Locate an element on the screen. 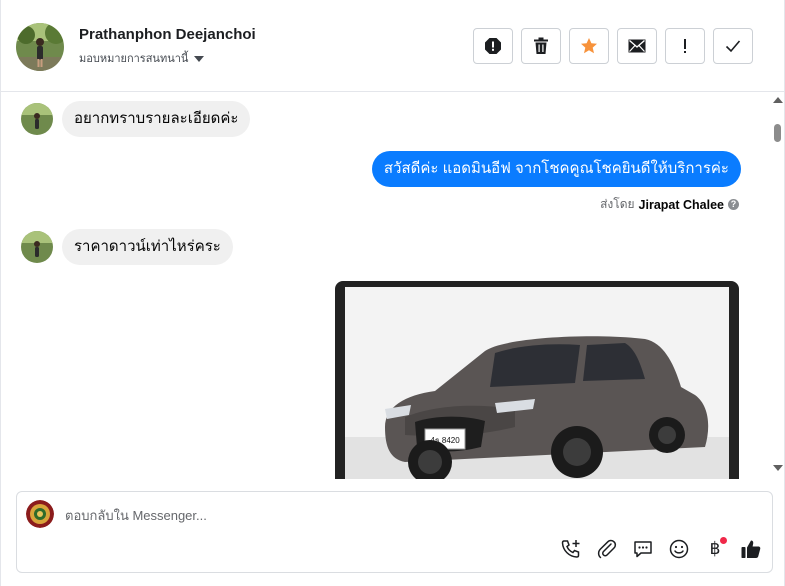 The image size is (785, 586). incoming-message: อยากทราบรายละเอียดค่ะ is located at coordinates (136, 119).